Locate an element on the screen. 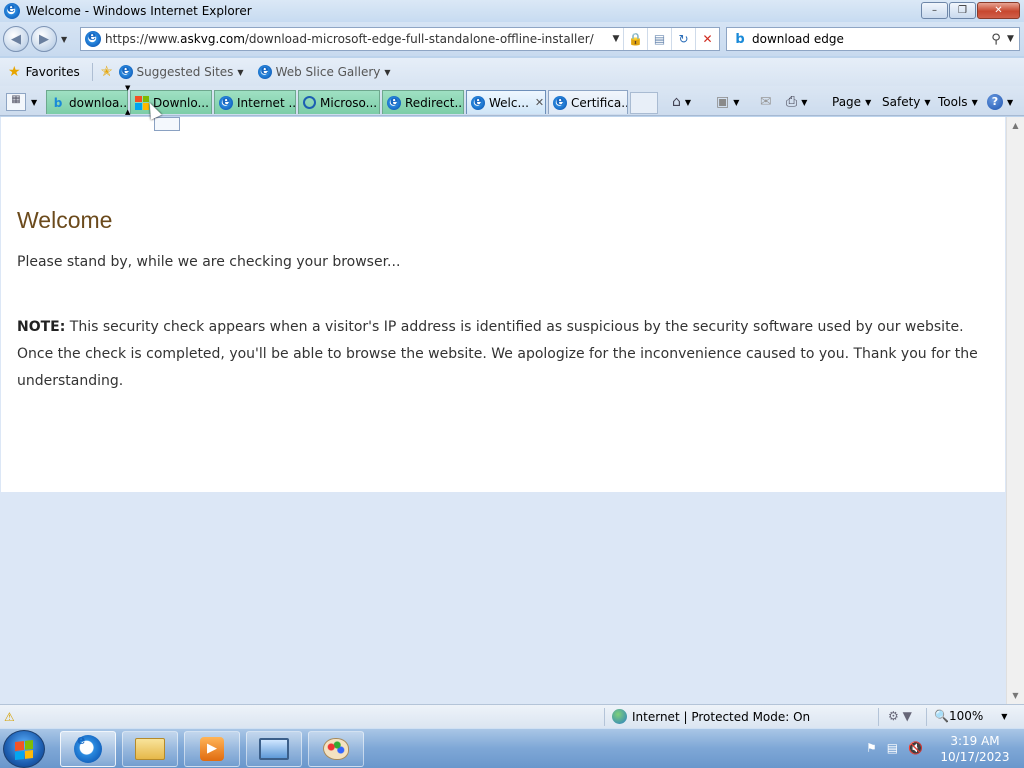  taskbar-paint is located at coordinates (336, 749).